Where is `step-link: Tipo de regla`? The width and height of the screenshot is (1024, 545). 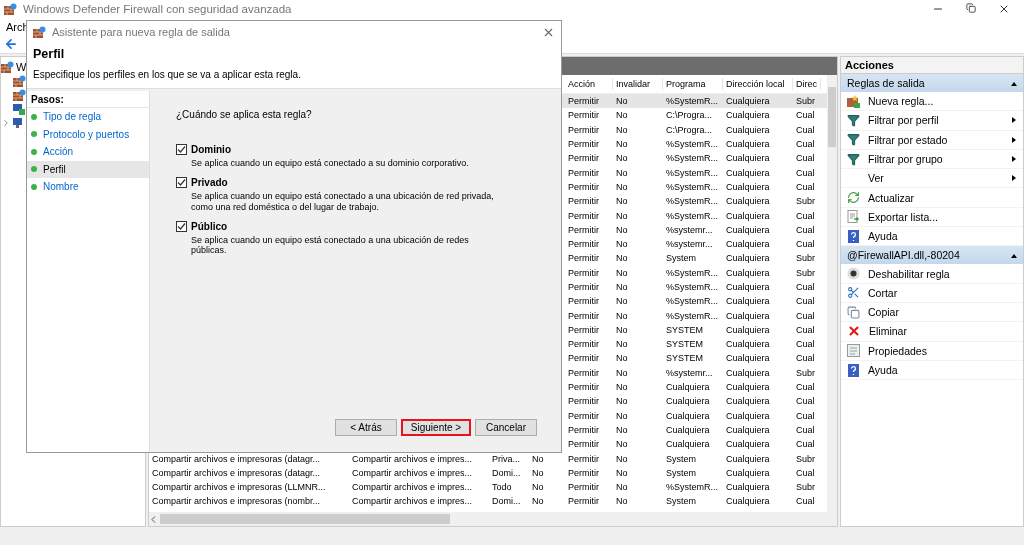 step-link: Tipo de regla is located at coordinates (88, 117).